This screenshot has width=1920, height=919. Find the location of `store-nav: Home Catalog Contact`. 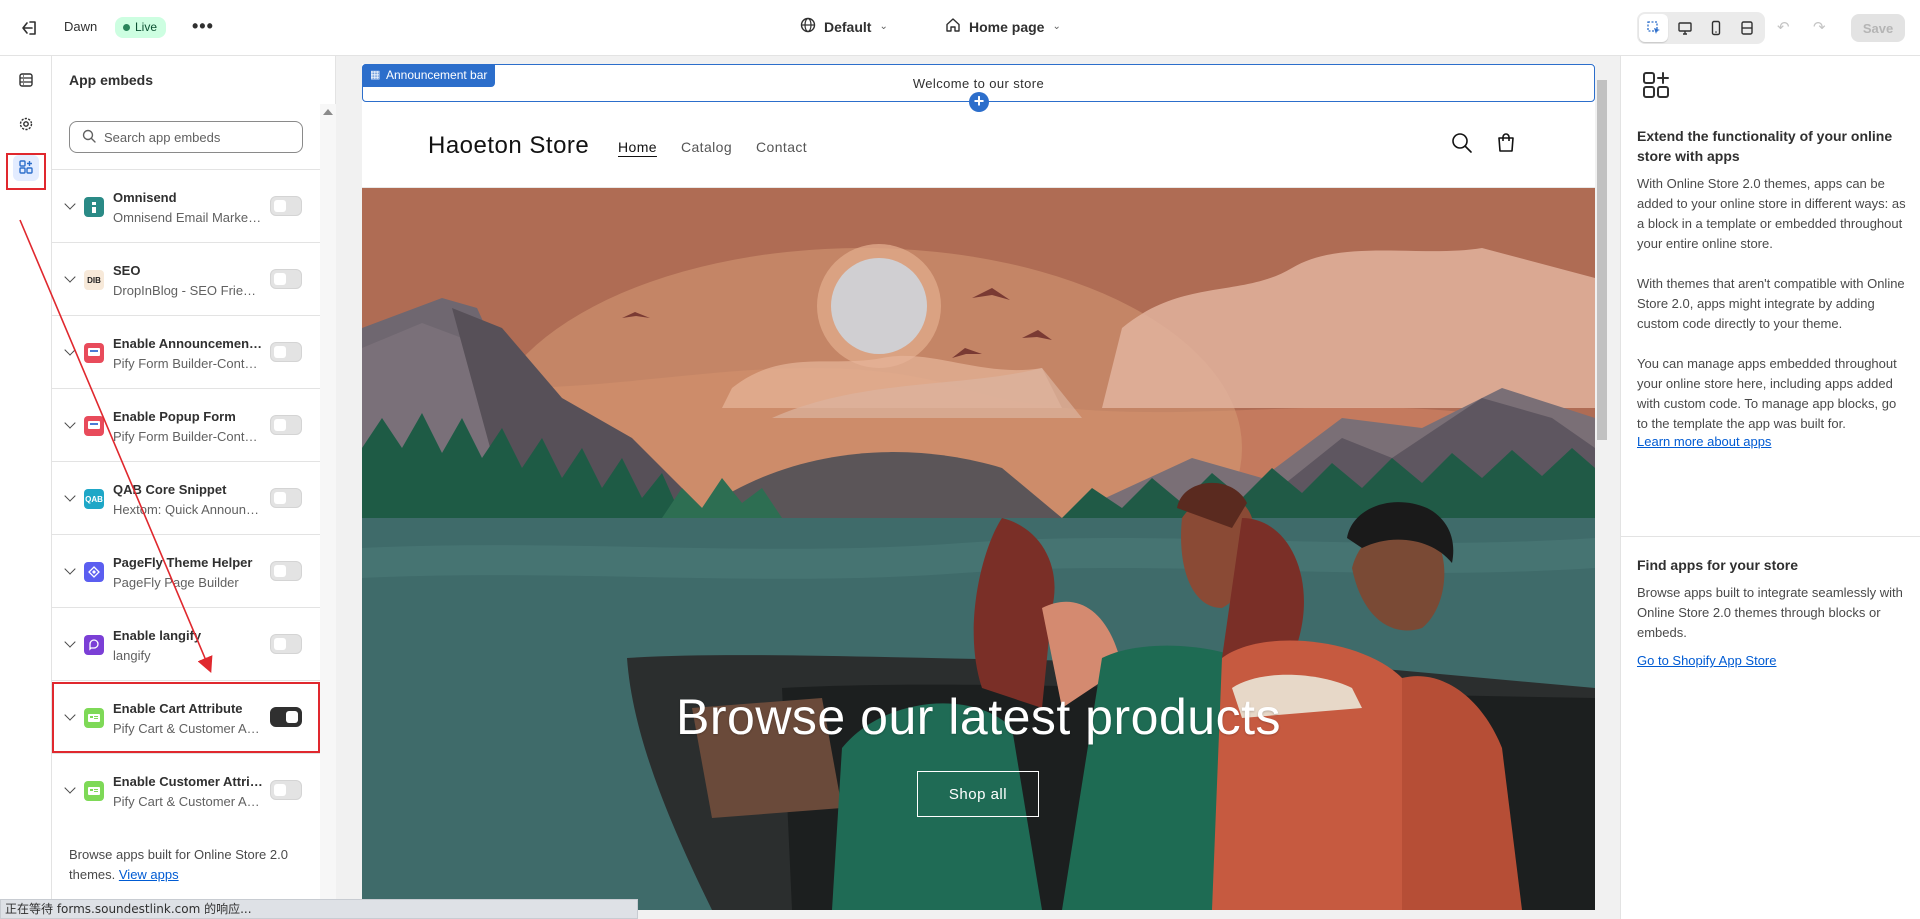

store-nav: Home Catalog Contact is located at coordinates (712, 147).